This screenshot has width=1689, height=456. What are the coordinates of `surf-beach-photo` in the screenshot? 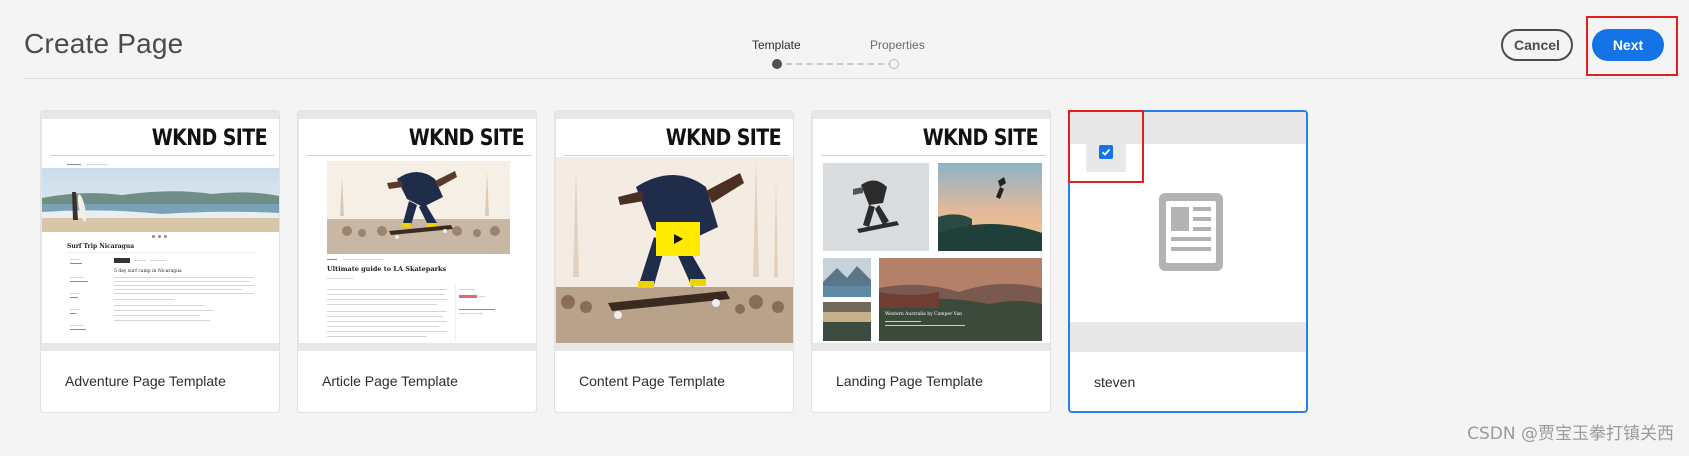 It's located at (160, 200).